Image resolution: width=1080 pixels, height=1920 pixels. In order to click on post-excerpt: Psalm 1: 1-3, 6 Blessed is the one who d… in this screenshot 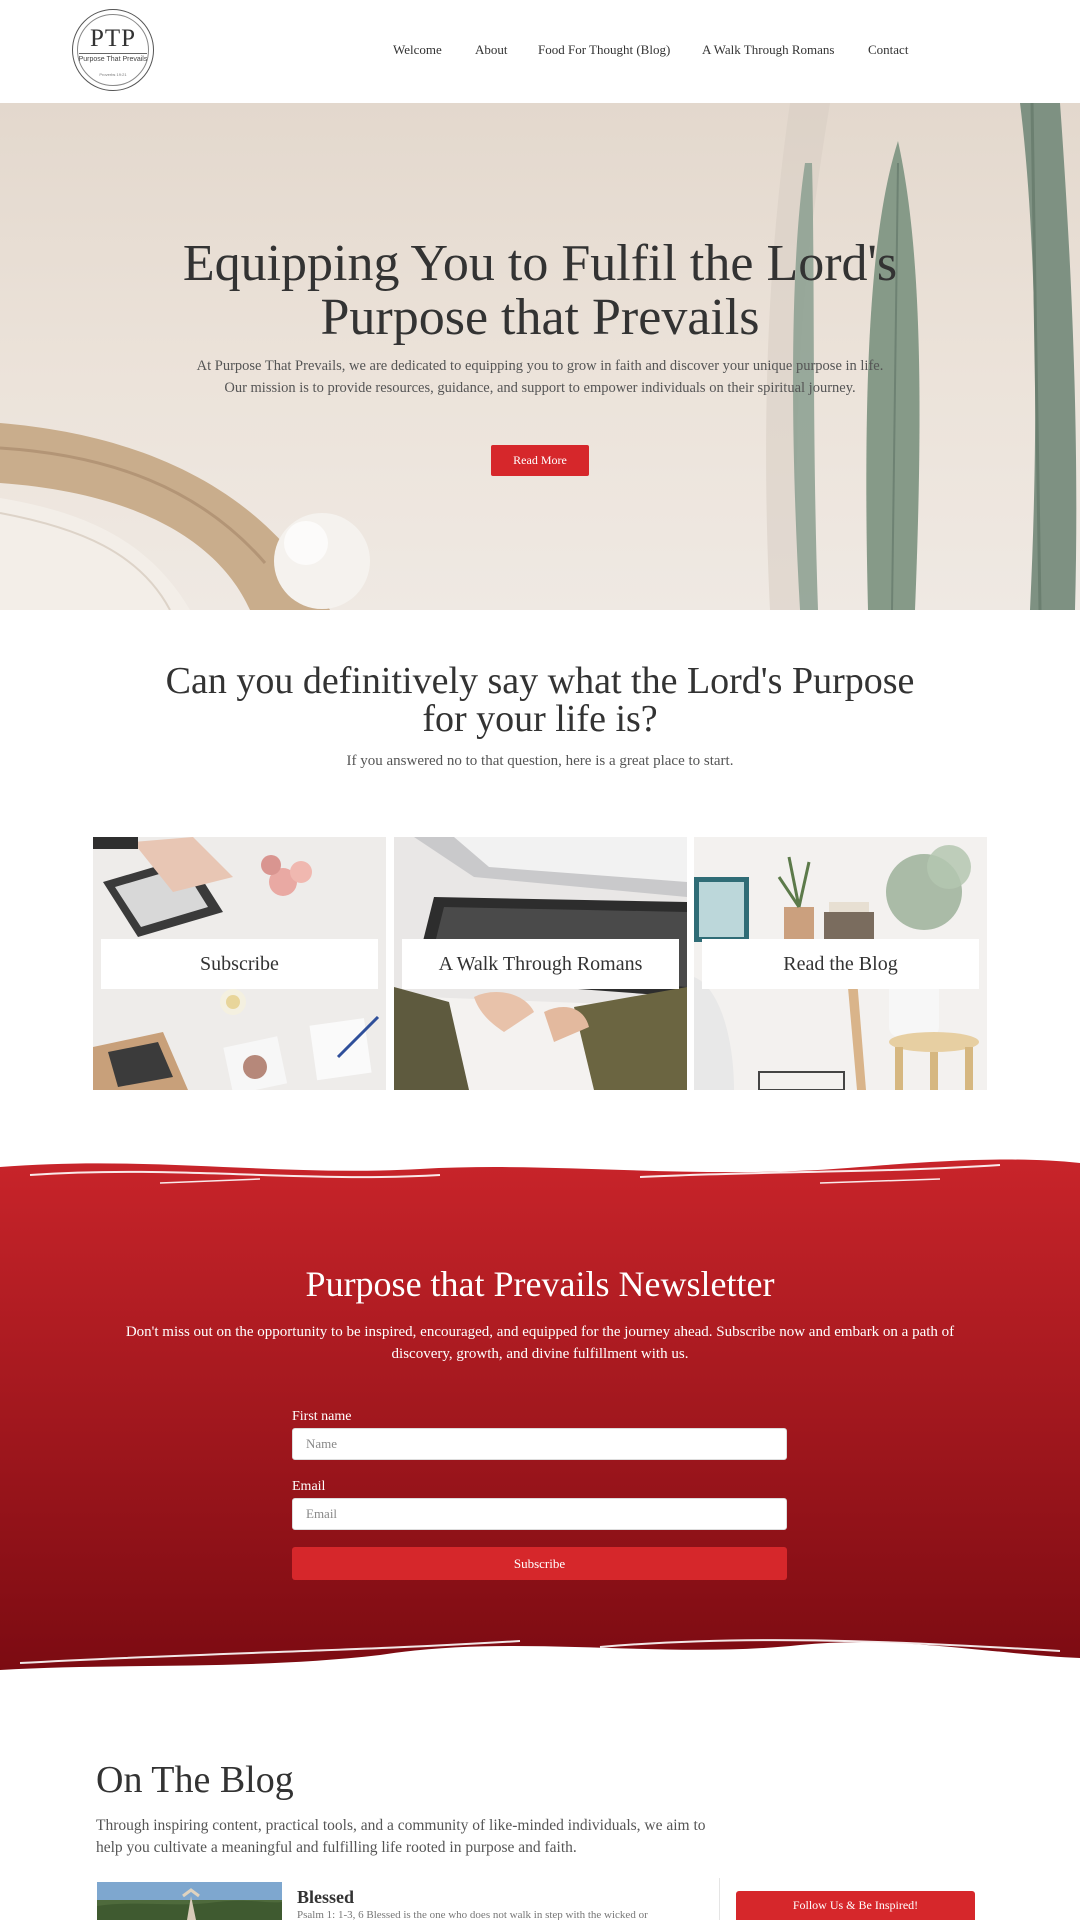, I will do `click(472, 1914)`.